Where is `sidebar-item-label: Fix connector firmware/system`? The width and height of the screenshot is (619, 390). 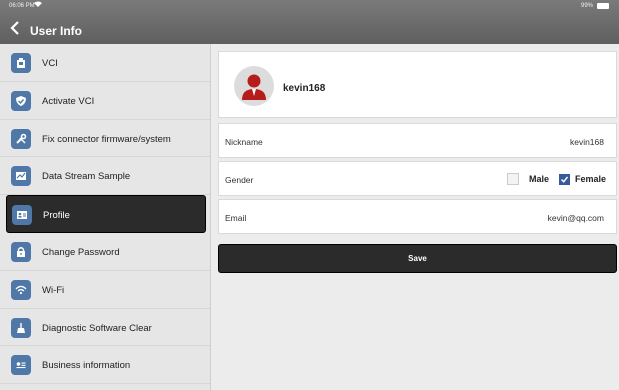
sidebar-item-label: Fix connector firmware/system is located at coordinates (106, 139).